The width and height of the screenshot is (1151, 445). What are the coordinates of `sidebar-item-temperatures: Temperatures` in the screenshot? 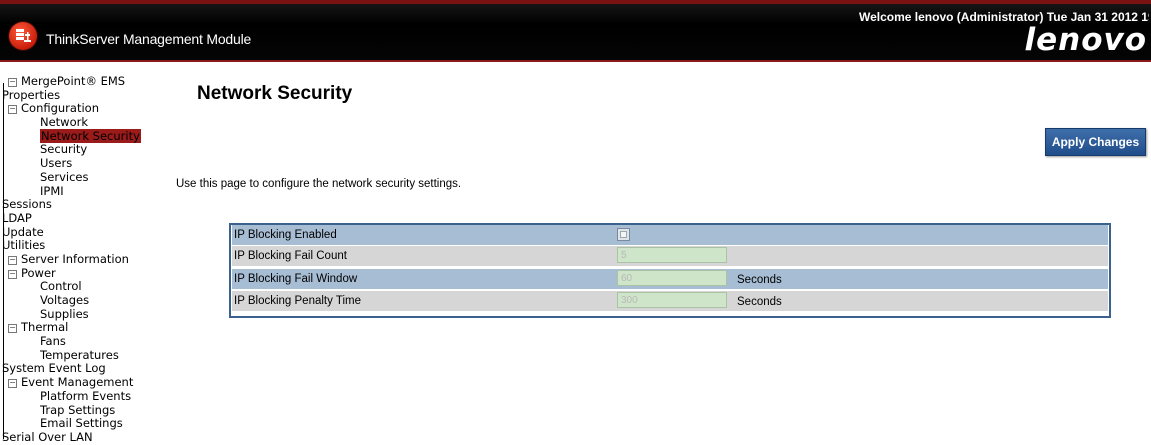 It's located at (85, 355).